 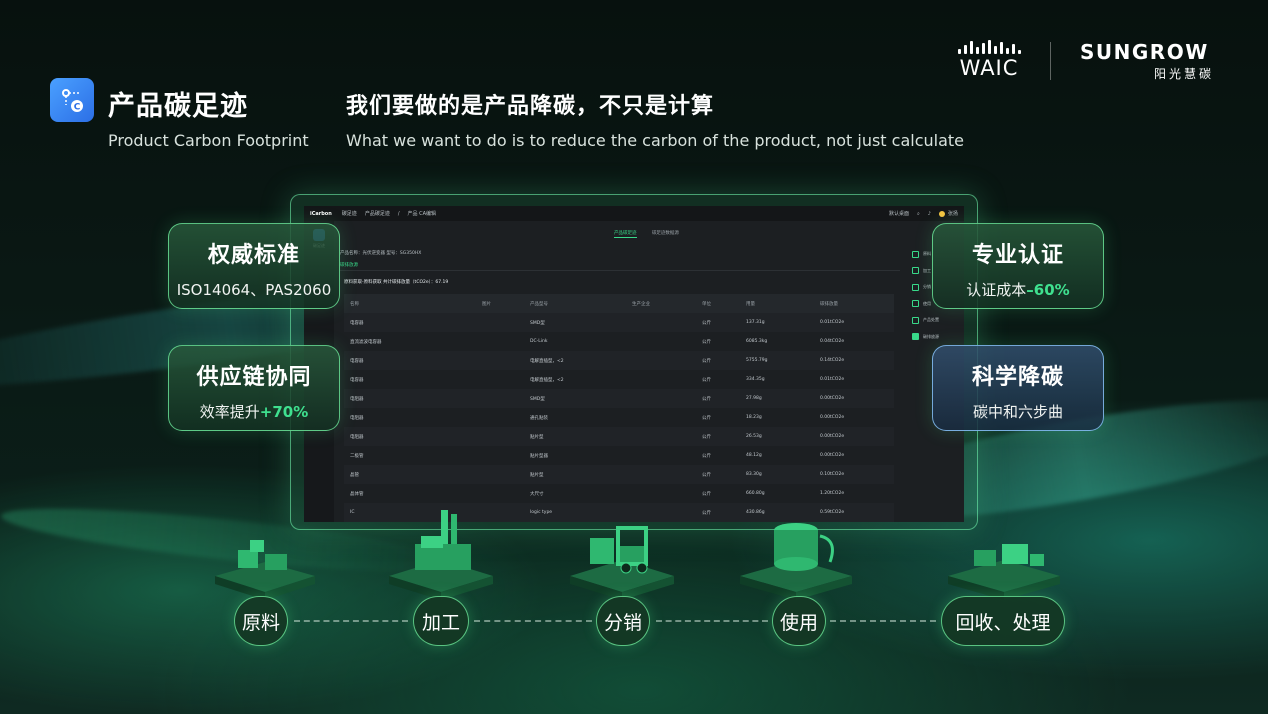 What do you see at coordinates (665, 233) in the screenshot?
I see `tab-data-source: 碳足迹数据源` at bounding box center [665, 233].